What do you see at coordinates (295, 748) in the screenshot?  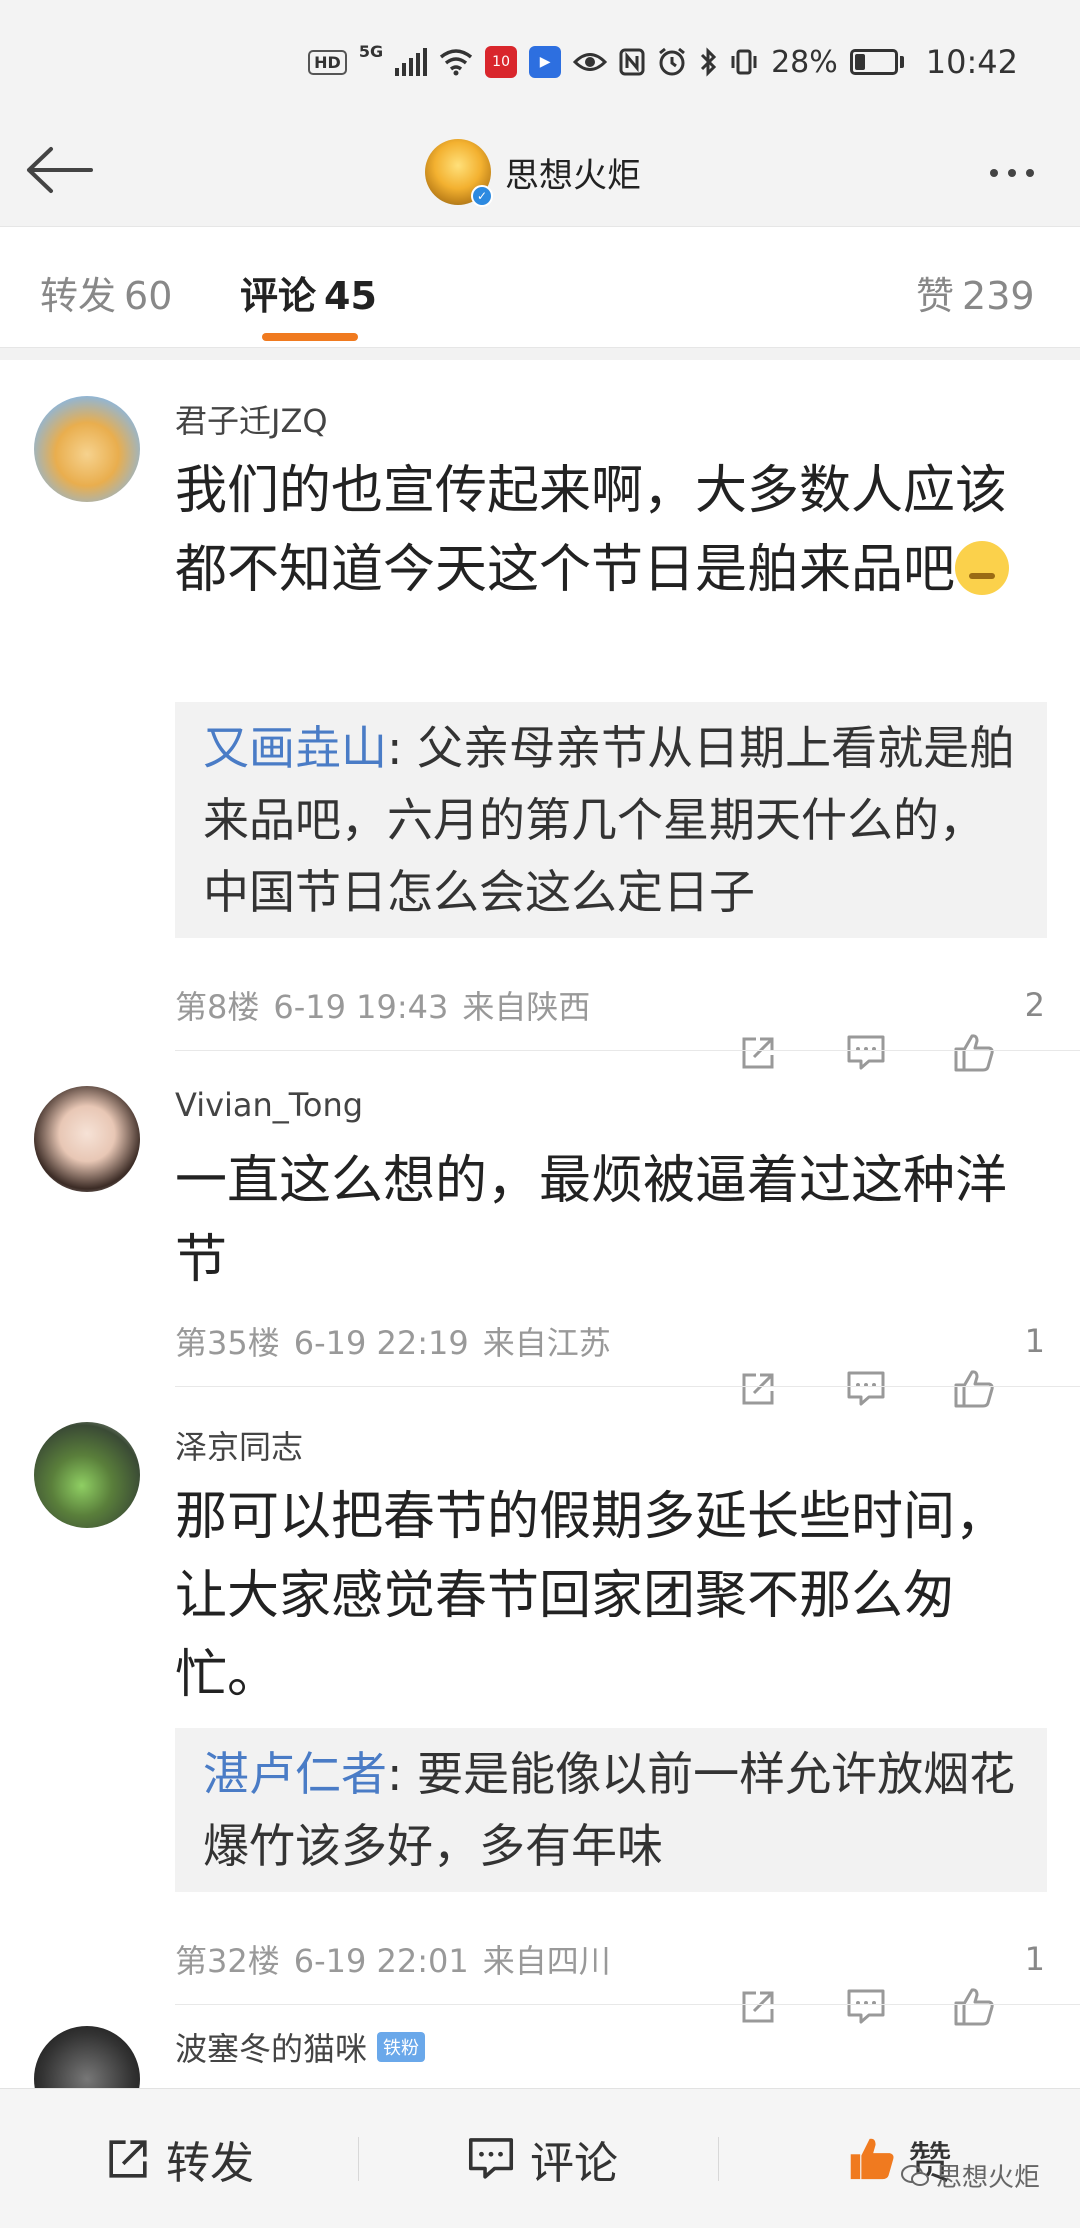 I see `quoted-username: 又画垚山` at bounding box center [295, 748].